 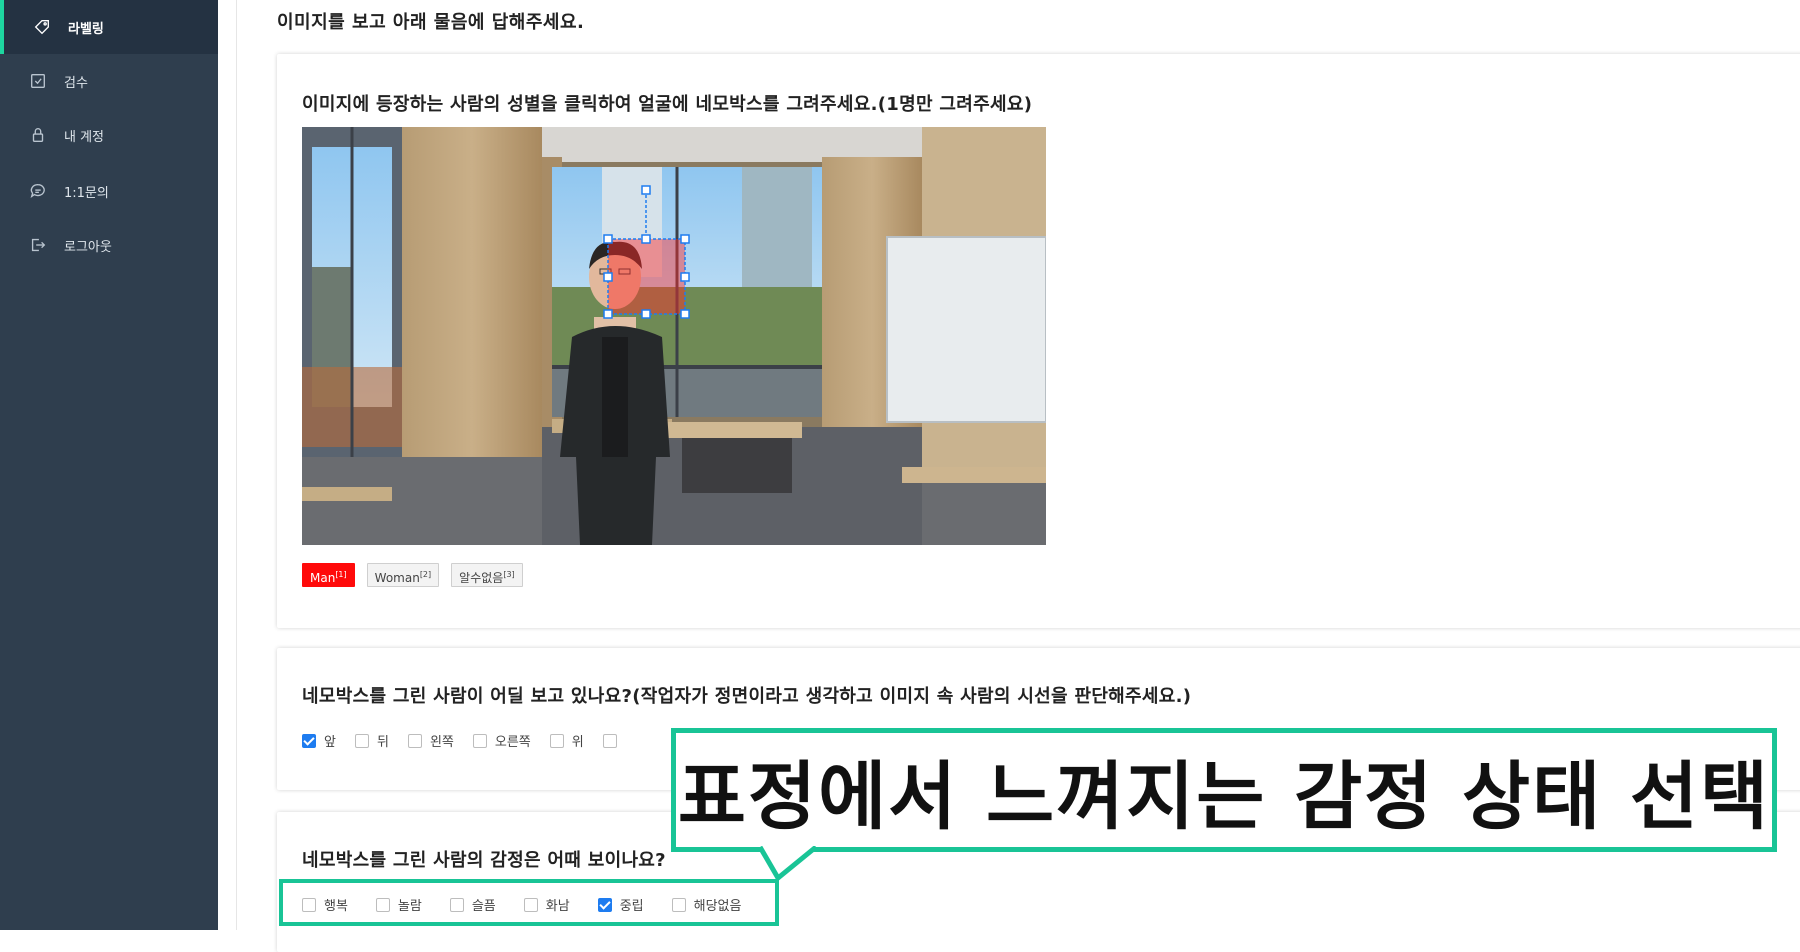 What do you see at coordinates (38, 81) in the screenshot?
I see `check-square-icon` at bounding box center [38, 81].